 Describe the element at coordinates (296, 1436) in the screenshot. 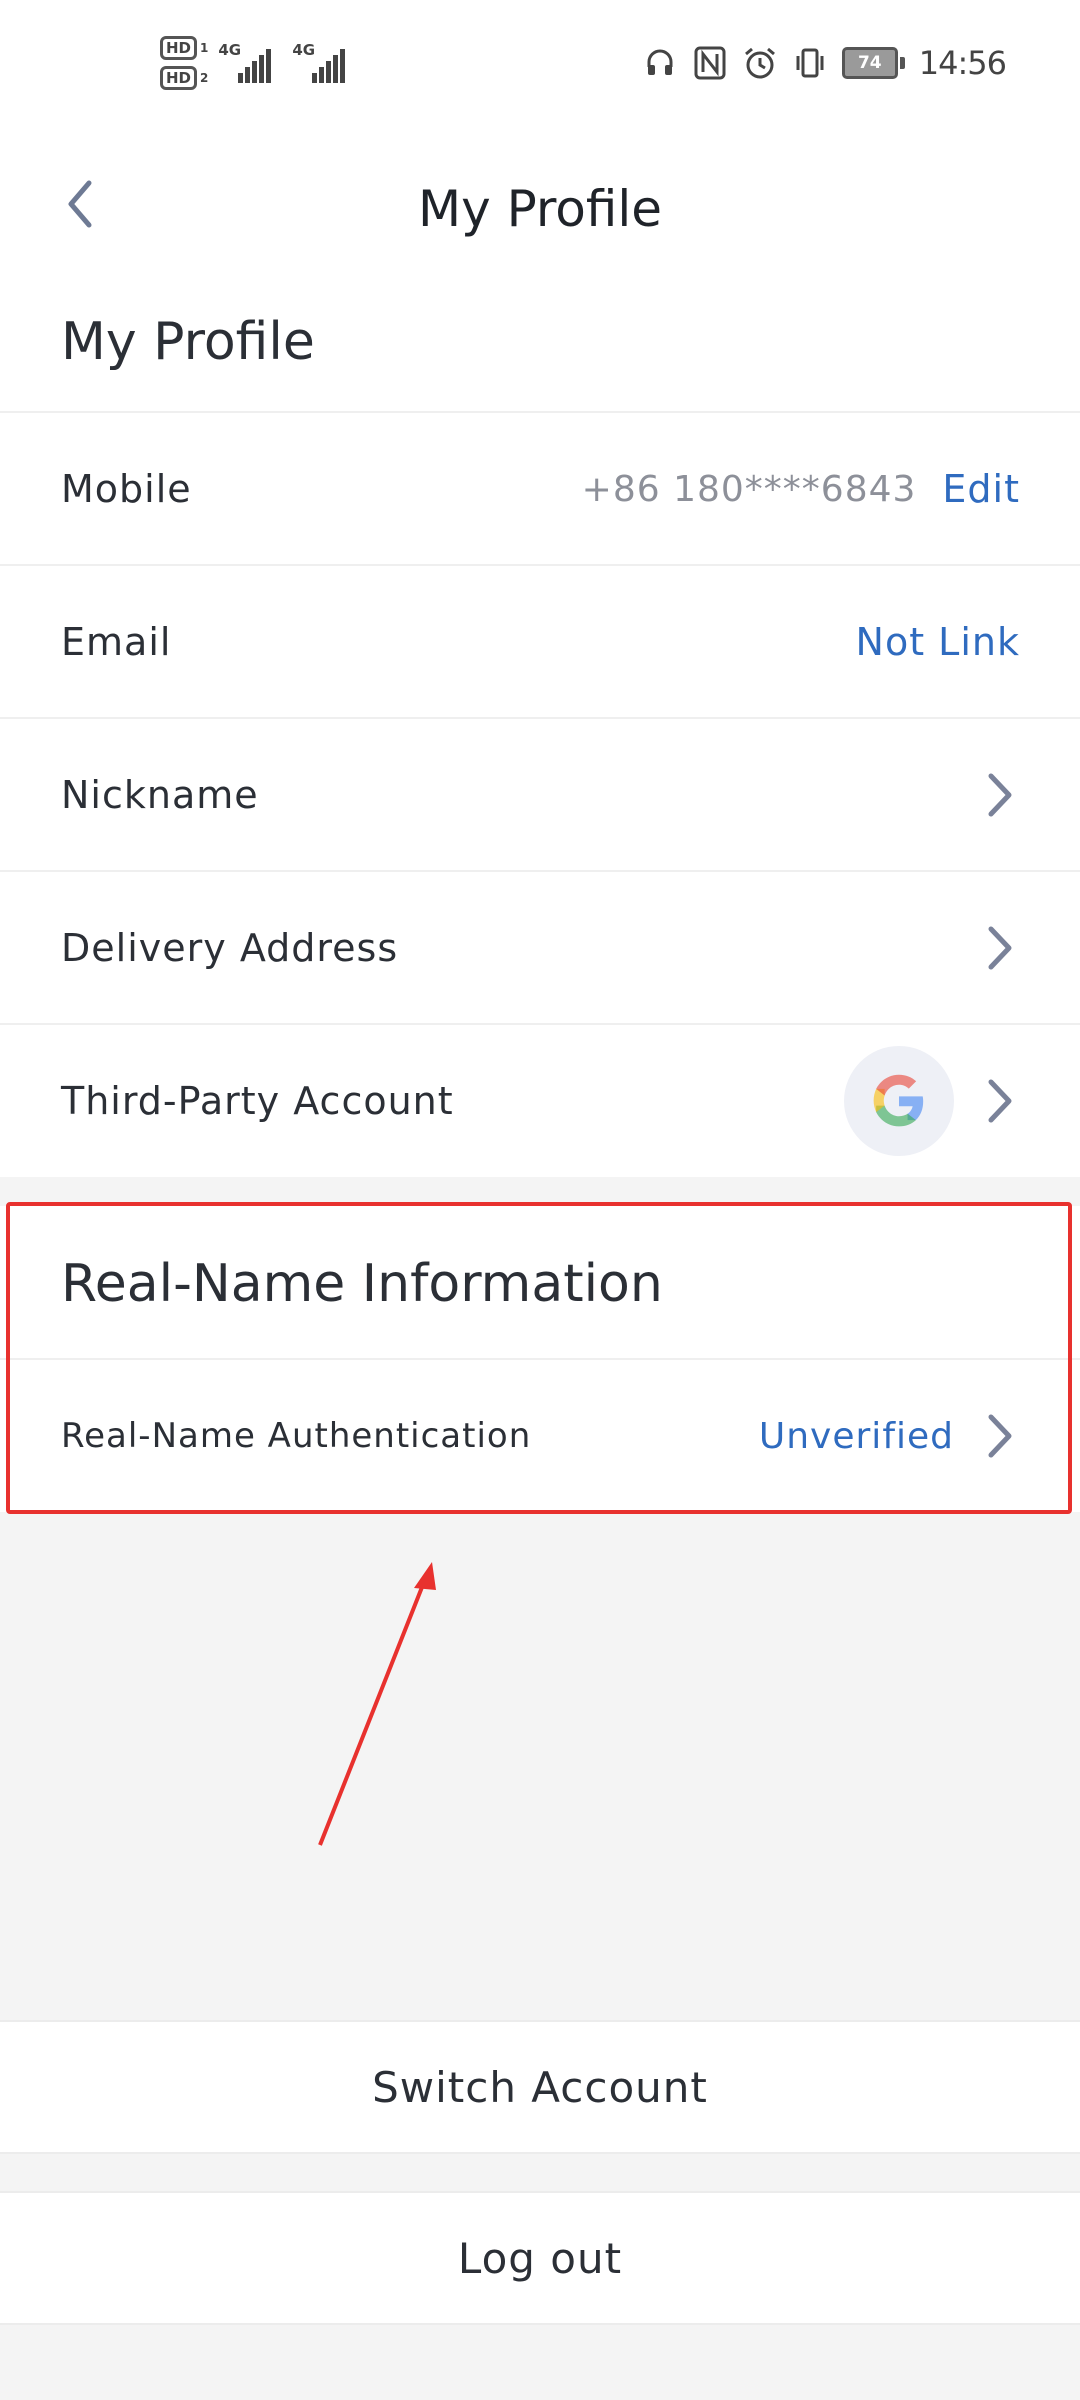

I see `row-label: Real-Name Authentication` at that location.